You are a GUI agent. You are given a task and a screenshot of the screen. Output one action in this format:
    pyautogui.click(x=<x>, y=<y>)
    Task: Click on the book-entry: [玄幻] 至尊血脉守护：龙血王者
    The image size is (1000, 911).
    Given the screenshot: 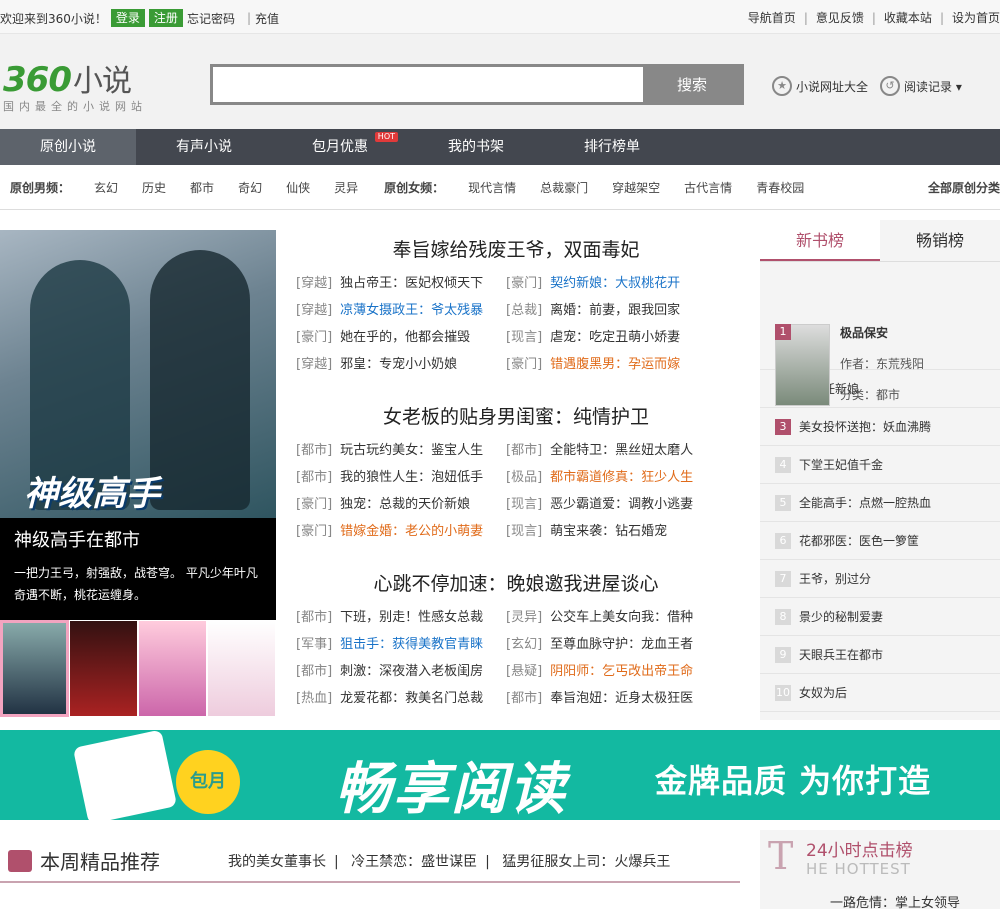 What is the action you would take?
    pyautogui.click(x=611, y=644)
    